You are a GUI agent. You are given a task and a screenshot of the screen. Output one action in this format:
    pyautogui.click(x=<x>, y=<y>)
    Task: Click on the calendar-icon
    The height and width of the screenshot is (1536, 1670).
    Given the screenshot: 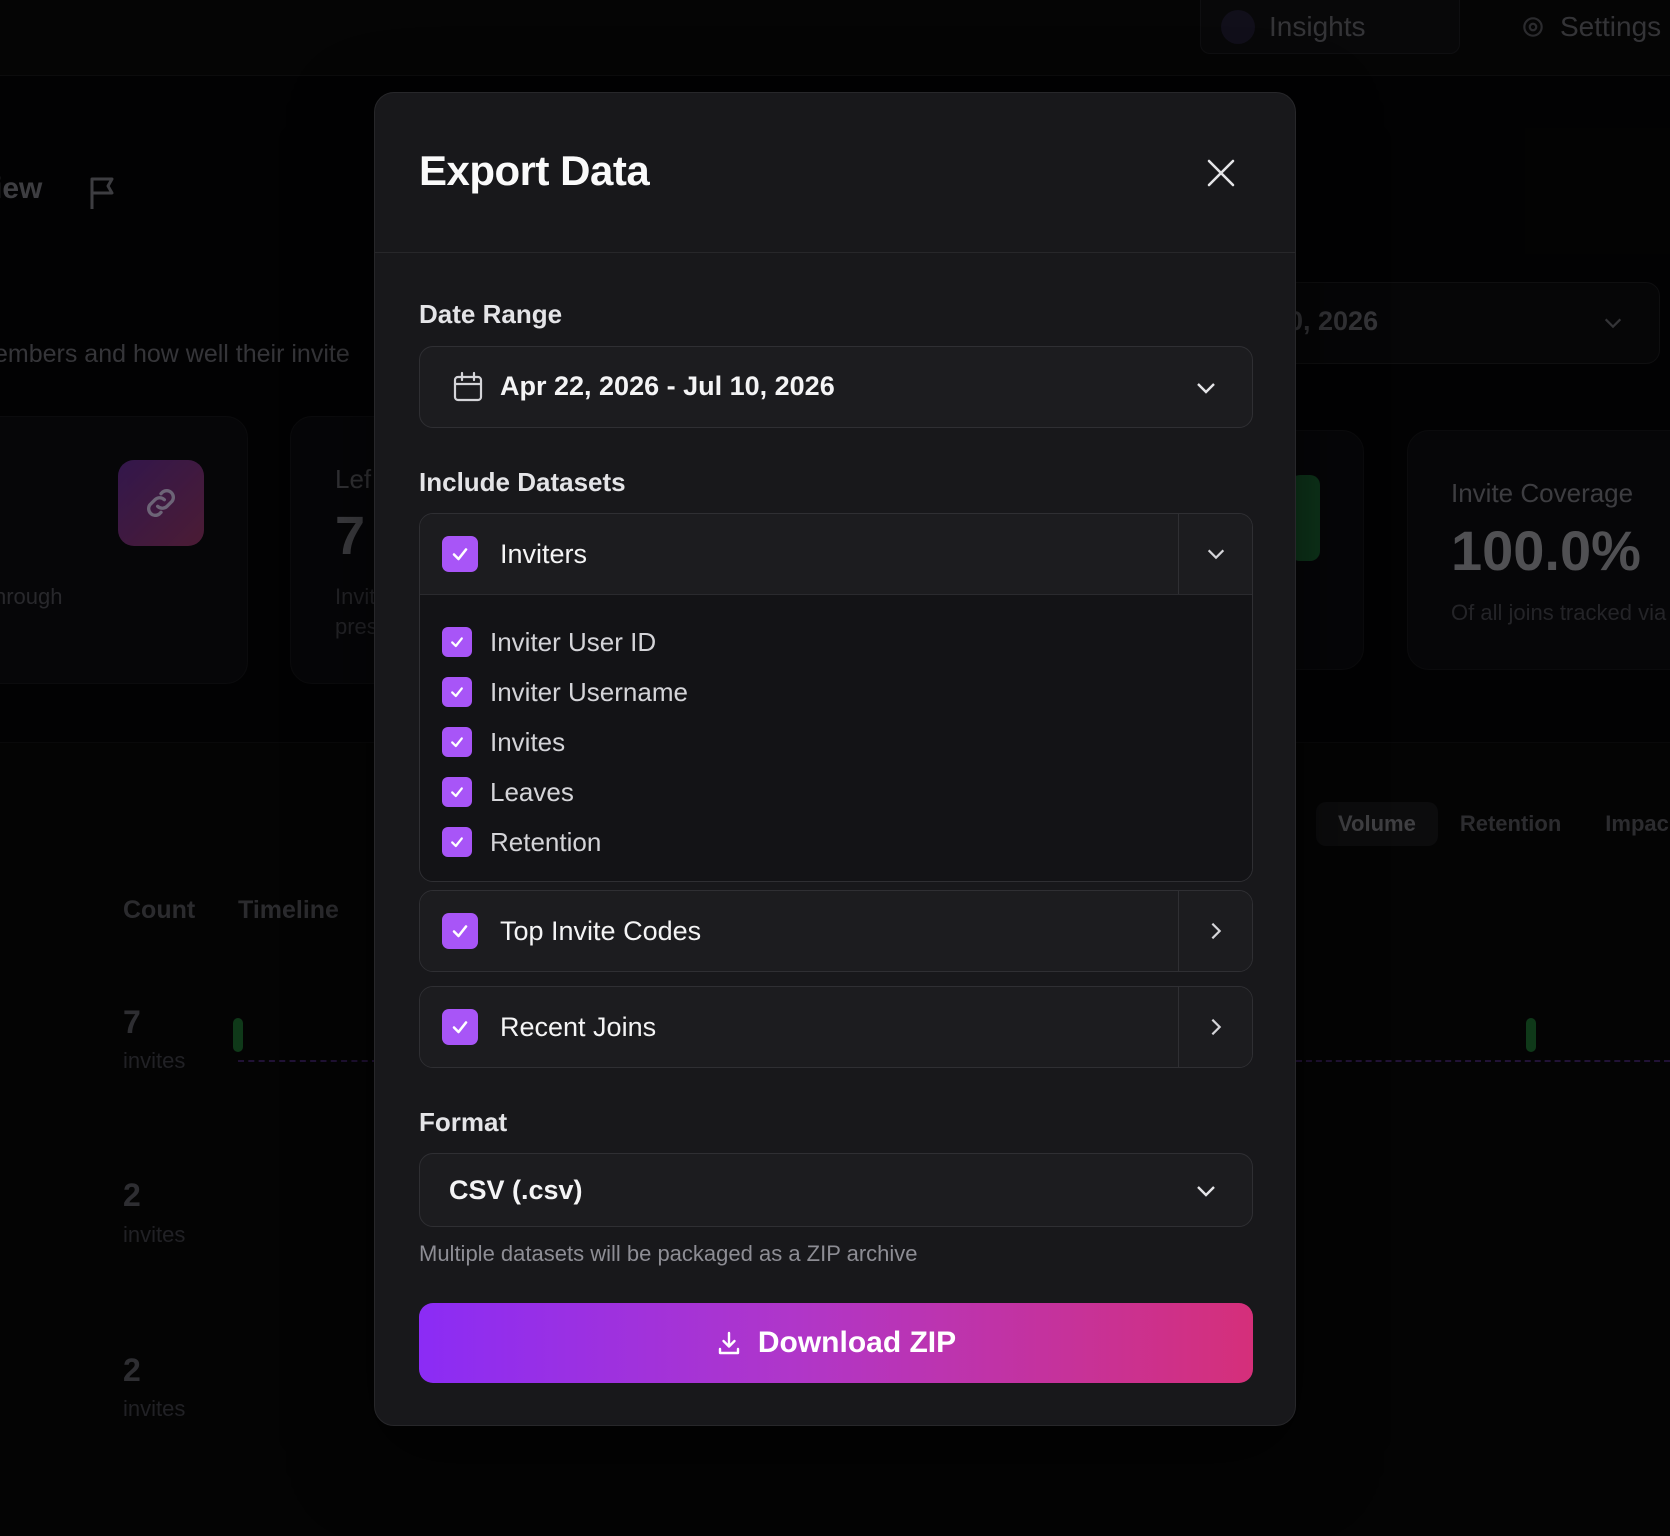 What is the action you would take?
    pyautogui.click(x=468, y=386)
    